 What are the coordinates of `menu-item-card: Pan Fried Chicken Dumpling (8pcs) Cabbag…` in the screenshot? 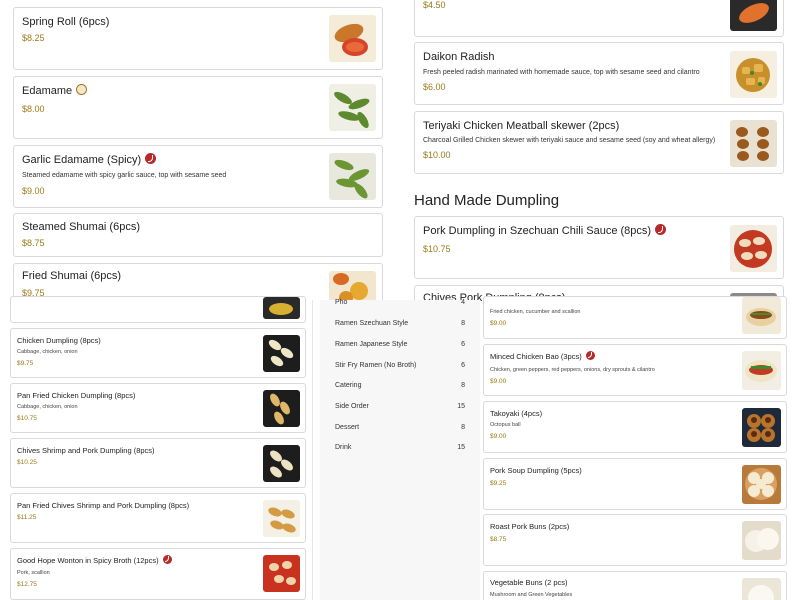 It's located at (158, 408).